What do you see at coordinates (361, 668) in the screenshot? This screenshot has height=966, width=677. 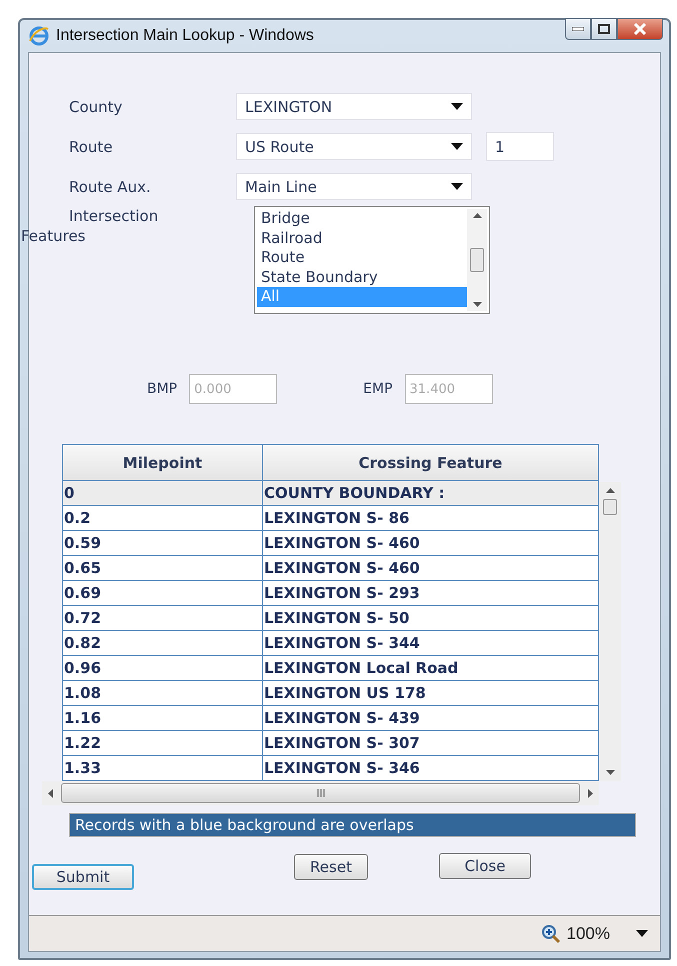 I see `table-cell-text: LEXINGTON Local Road` at bounding box center [361, 668].